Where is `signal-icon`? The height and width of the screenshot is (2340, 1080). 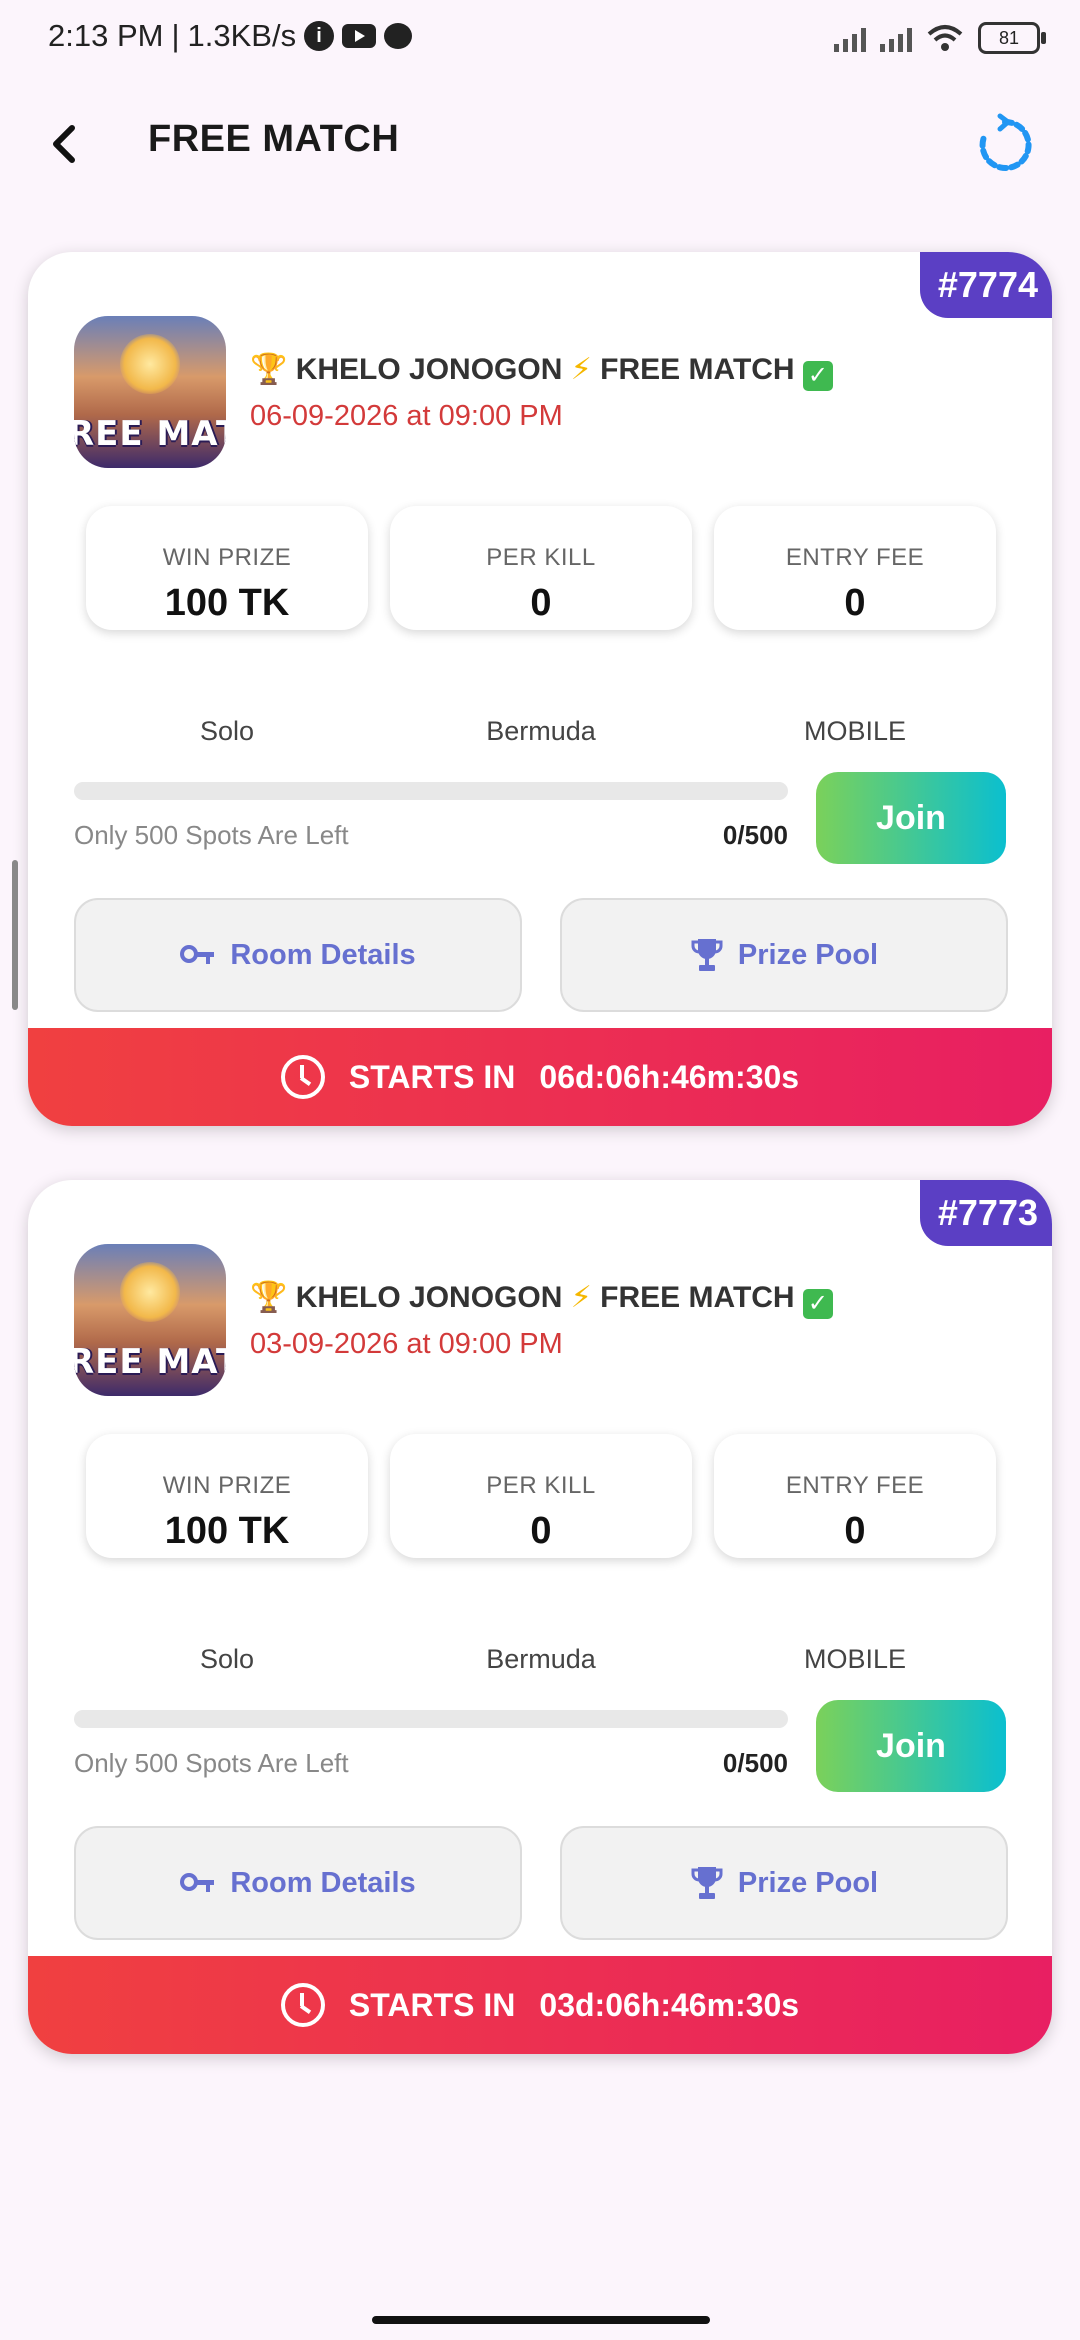
signal-icon is located at coordinates (850, 38).